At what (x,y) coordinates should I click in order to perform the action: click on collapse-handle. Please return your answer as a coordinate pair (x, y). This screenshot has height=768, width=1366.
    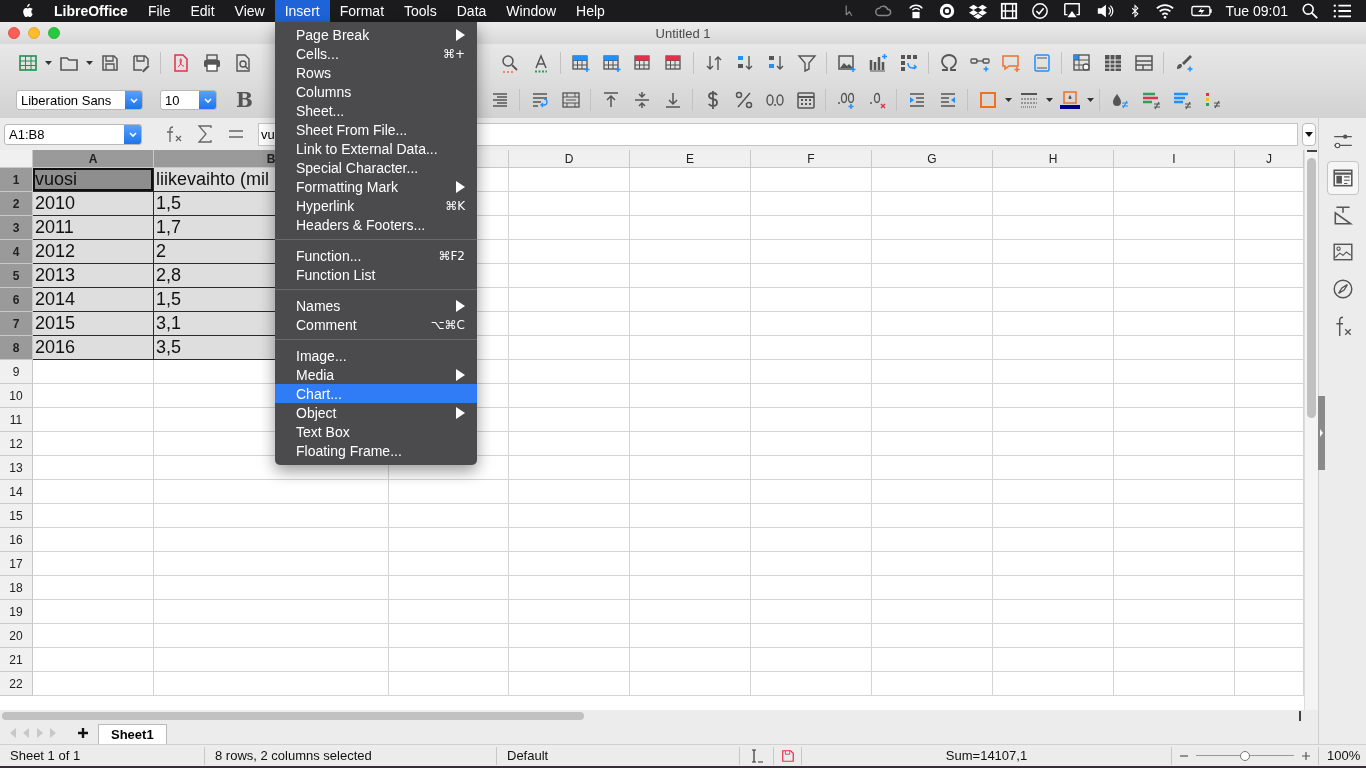
    Looking at the image, I should click on (1321, 433).